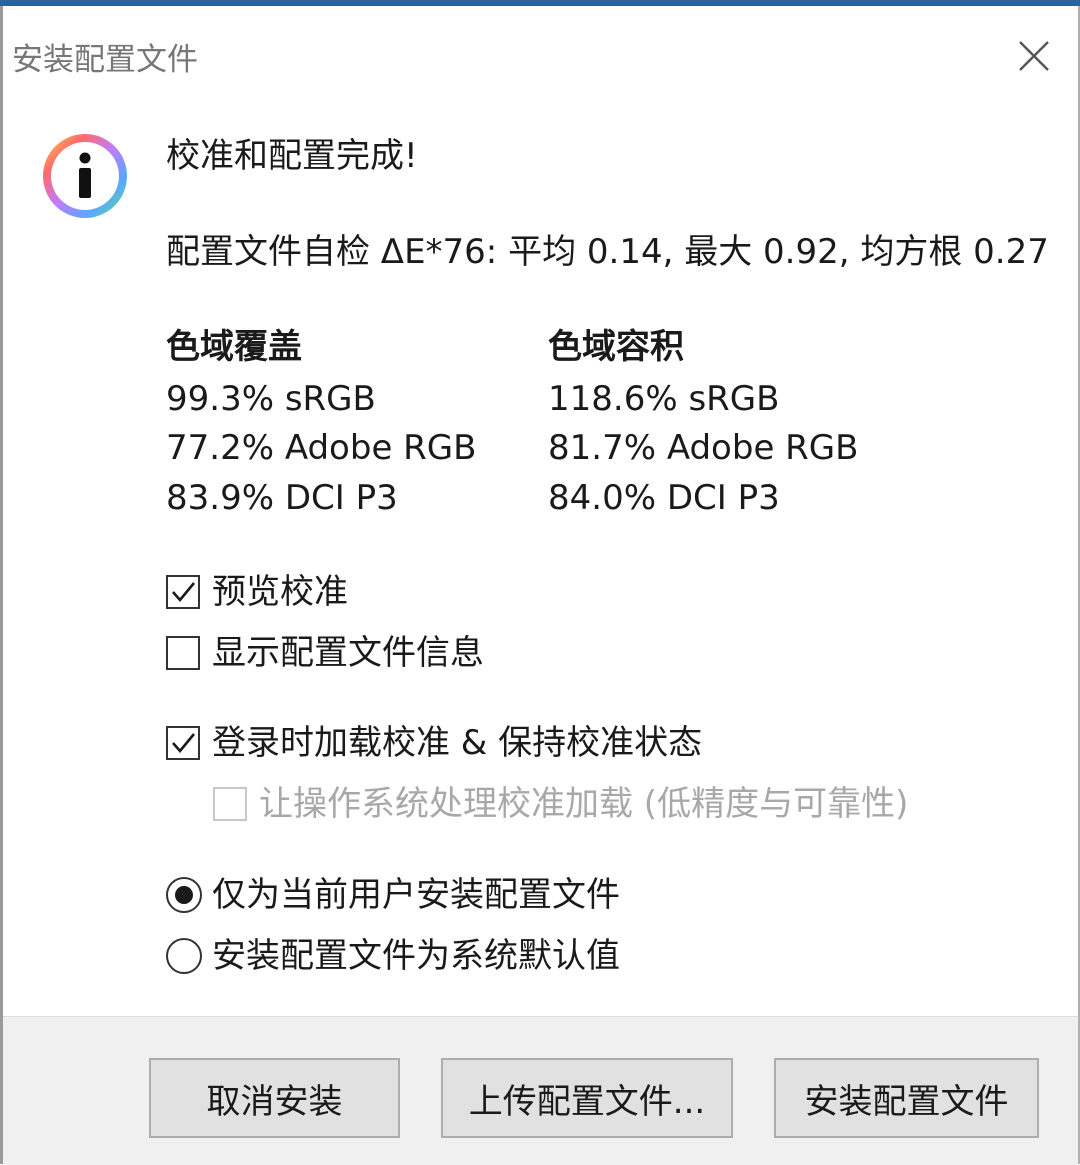  Describe the element at coordinates (616, 347) in the screenshot. I see `gamut-volume-title: 色域容积` at that location.